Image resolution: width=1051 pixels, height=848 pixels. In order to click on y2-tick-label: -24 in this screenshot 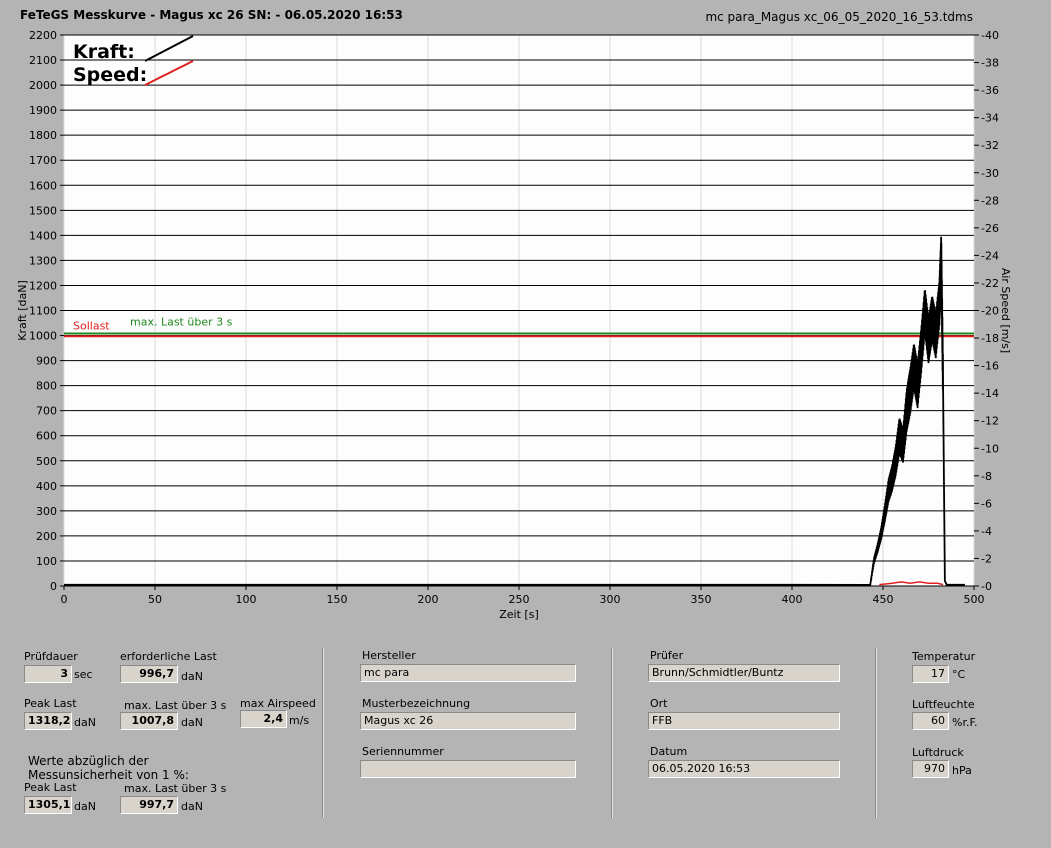, I will do `click(990, 255)`.